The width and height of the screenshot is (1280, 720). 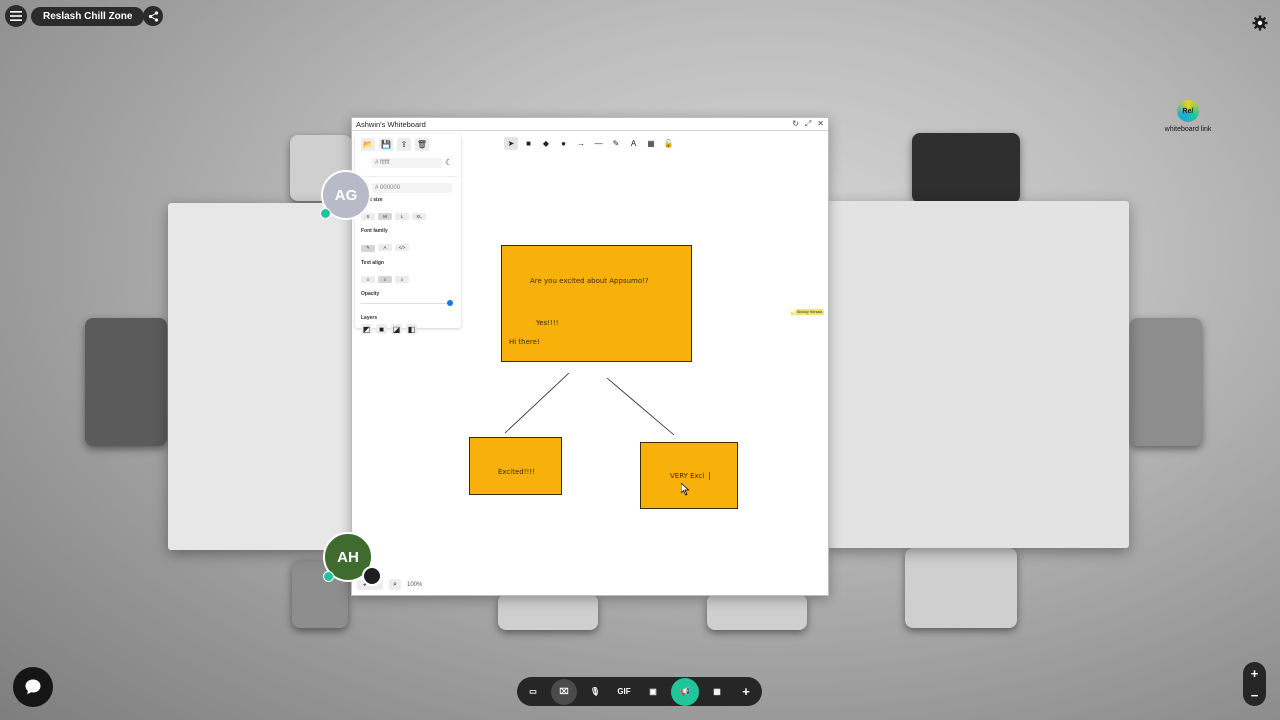 I want to click on zoom-level: 100%, so click(x=414, y=585).